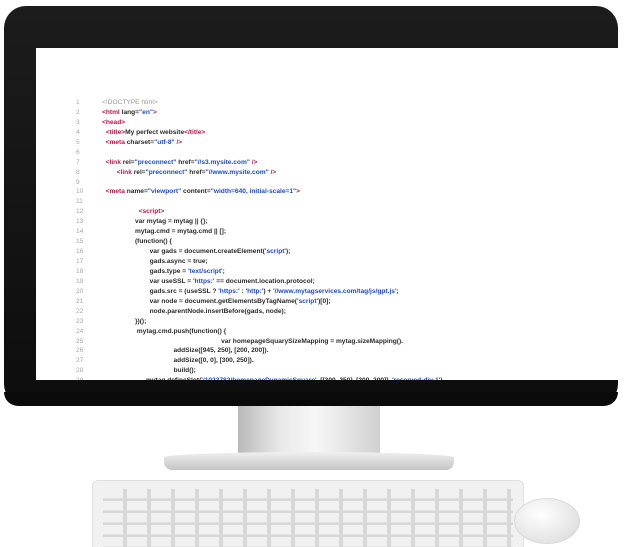  I want to click on code-line: 4 <title>My perfect website</title>, so click(260, 133).